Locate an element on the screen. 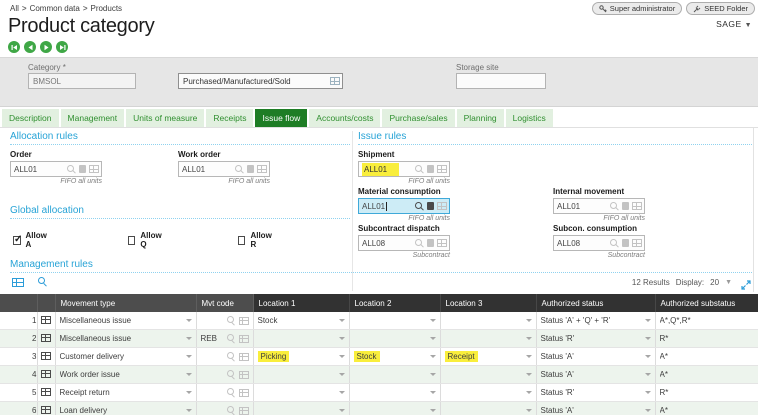 Image resolution: width=758 pixels, height=415 pixels. tab-purchase-sales: Purchase/sales is located at coordinates (418, 118).